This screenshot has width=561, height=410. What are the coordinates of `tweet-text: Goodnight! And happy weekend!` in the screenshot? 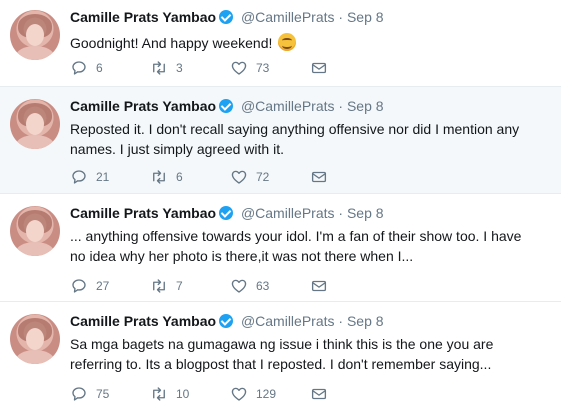 It's located at (305, 41).